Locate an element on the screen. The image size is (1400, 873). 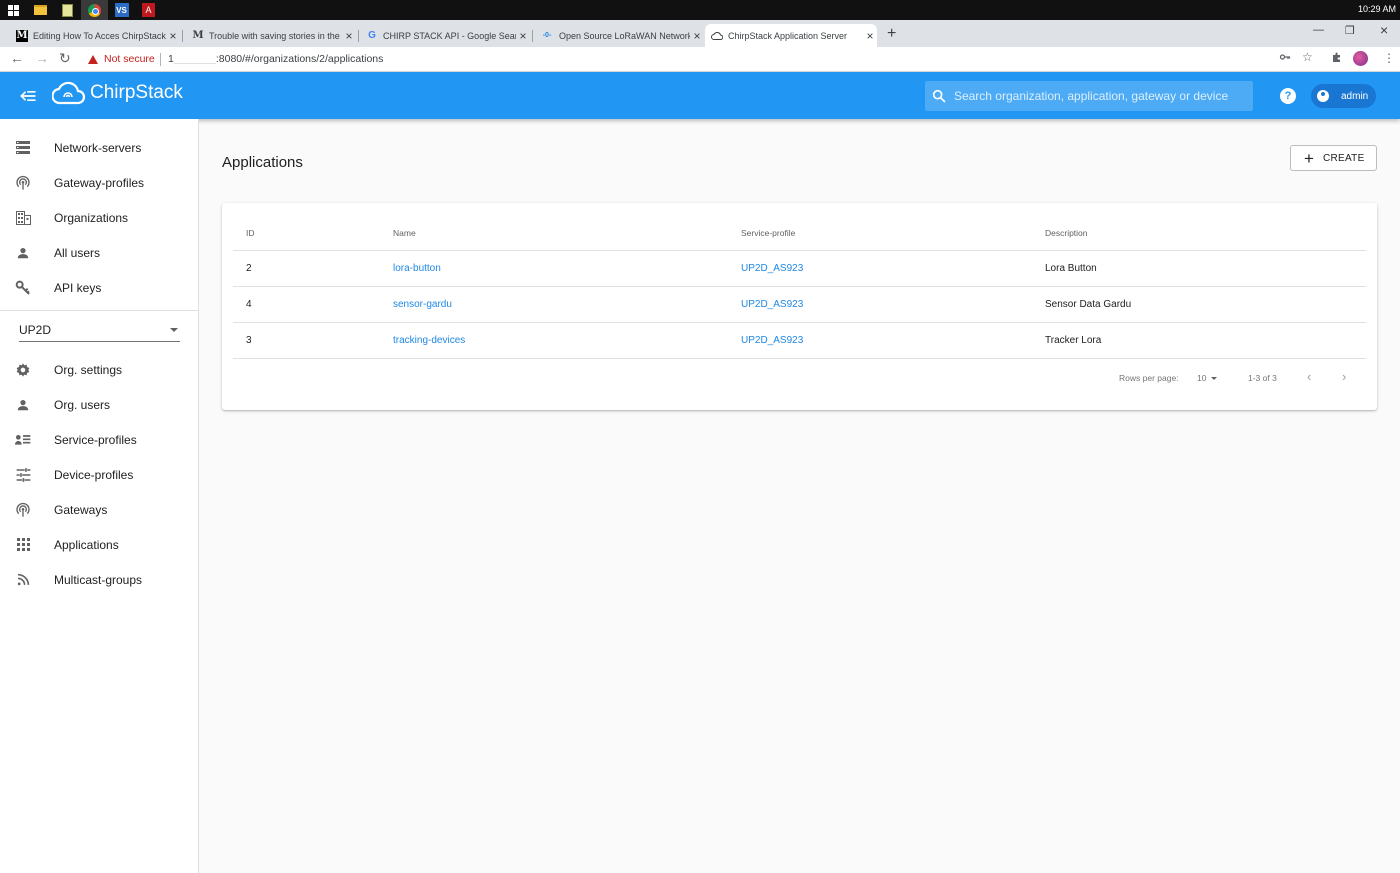
cloud-favicon-icon is located at coordinates (717, 36).